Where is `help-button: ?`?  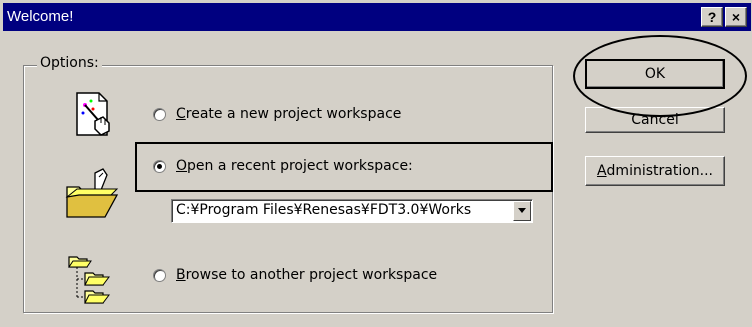
help-button: ? is located at coordinates (712, 17).